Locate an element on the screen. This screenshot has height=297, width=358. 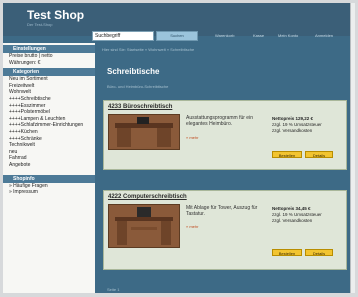
sidebar-heading-categories: Kategorien is located at coordinates (49, 72).